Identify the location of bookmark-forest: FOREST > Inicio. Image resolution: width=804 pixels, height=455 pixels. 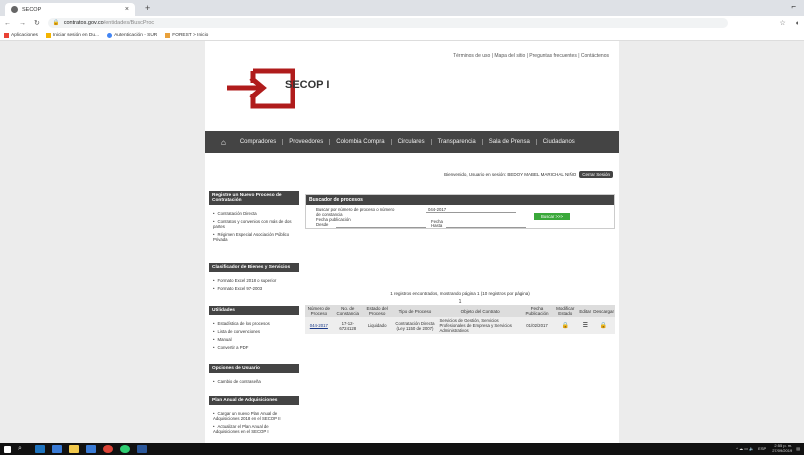
(186, 35).